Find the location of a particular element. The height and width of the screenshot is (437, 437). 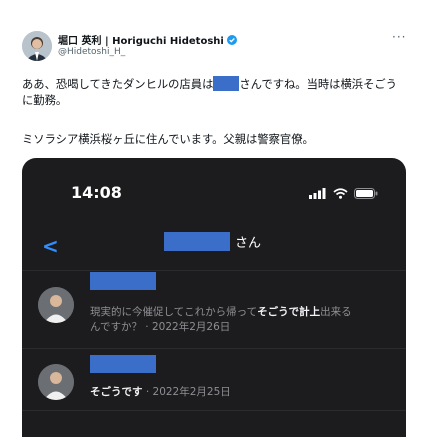

author-handle: @Hidetoshi_H_ is located at coordinates (91, 52).